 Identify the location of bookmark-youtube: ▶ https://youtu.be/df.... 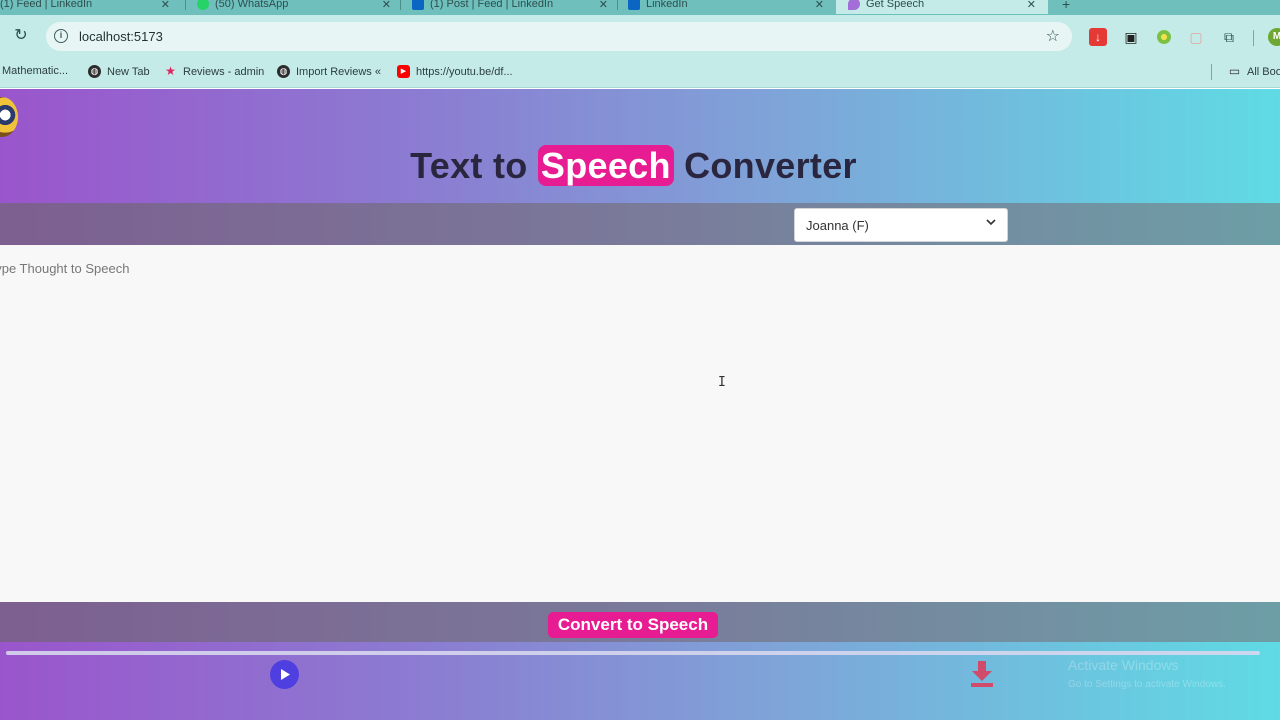
(455, 71).